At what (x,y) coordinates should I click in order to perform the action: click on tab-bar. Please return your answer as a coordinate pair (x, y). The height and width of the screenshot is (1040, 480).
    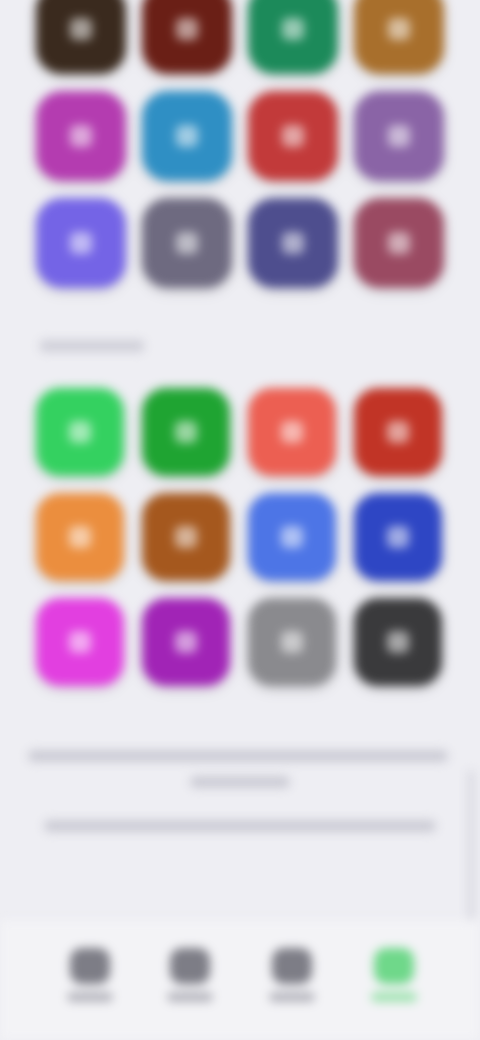
    Looking at the image, I should click on (240, 980).